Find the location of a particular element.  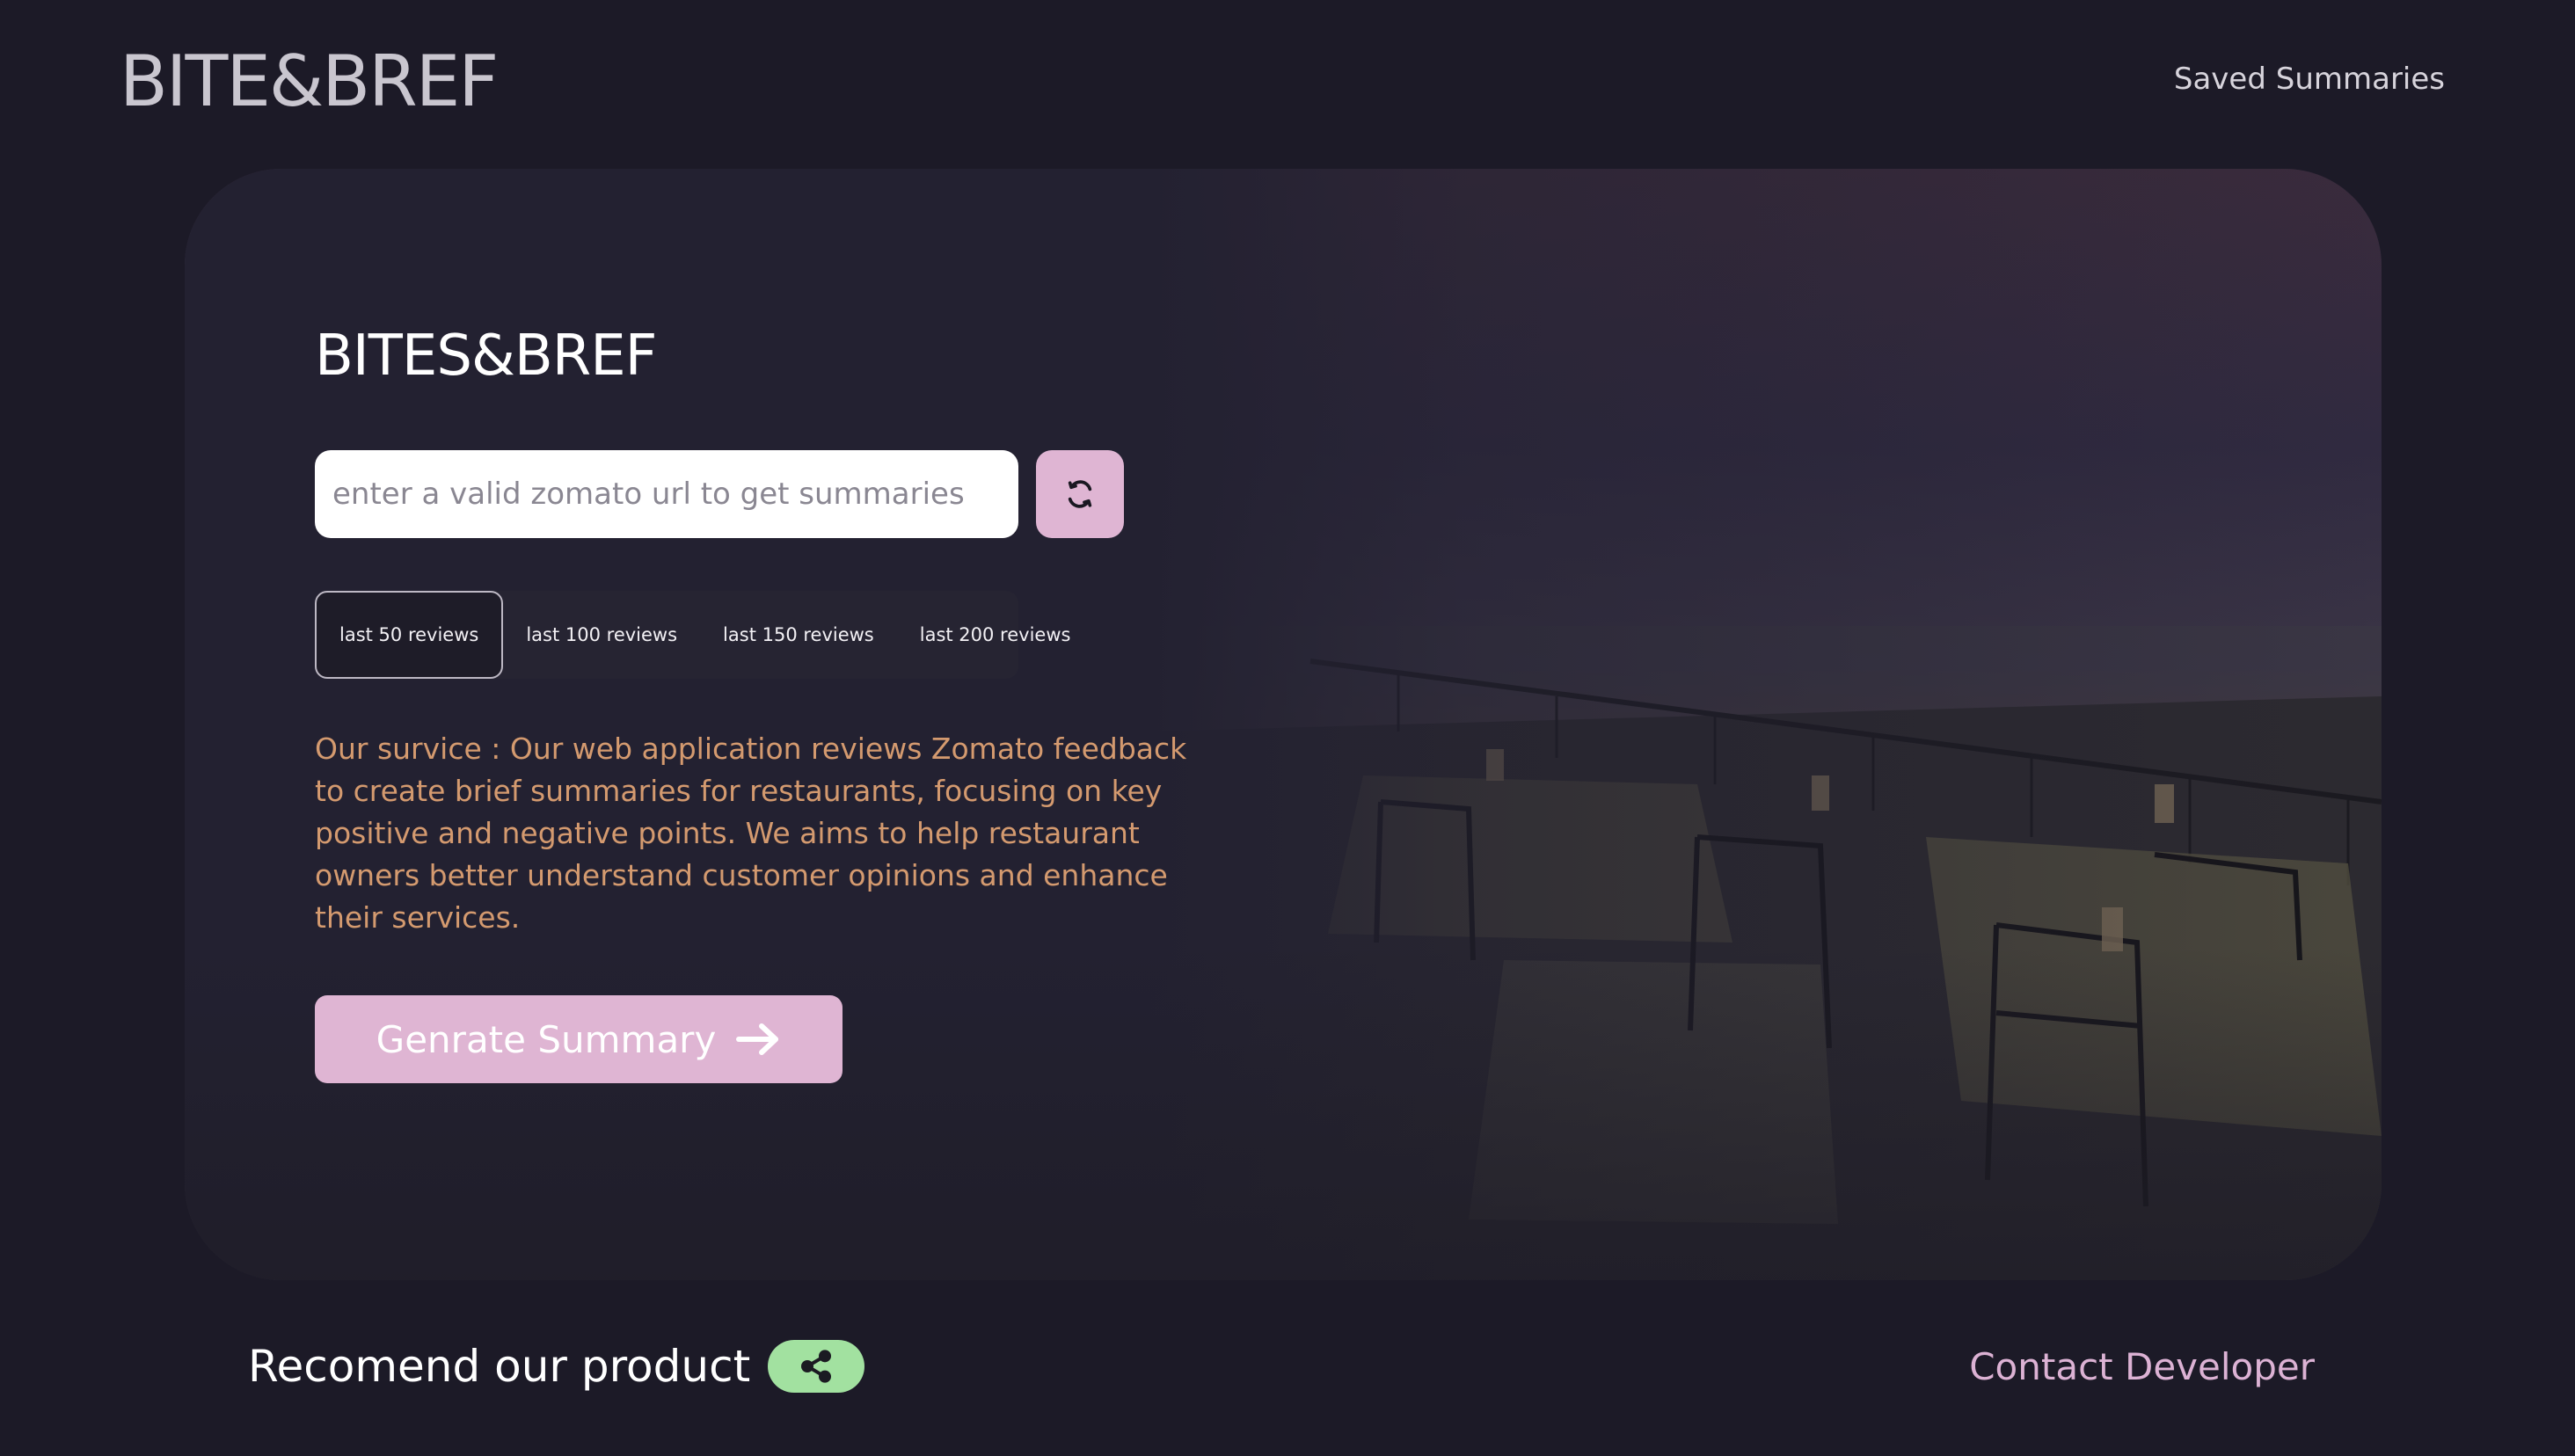

refresh-button is located at coordinates (1080, 494).